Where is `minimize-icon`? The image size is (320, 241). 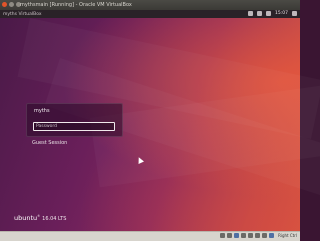 minimize-icon is located at coordinates (11, 4).